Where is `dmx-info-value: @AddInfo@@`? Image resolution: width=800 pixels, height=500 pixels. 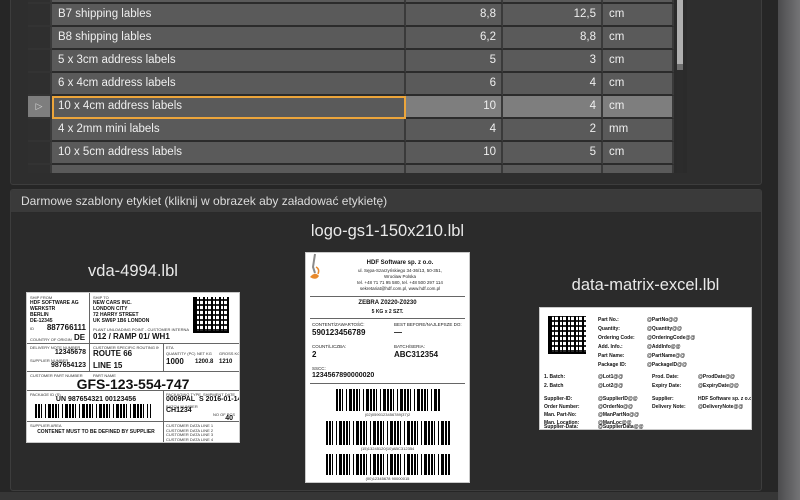
dmx-info-value: @AddInfo@@ is located at coordinates (664, 347).